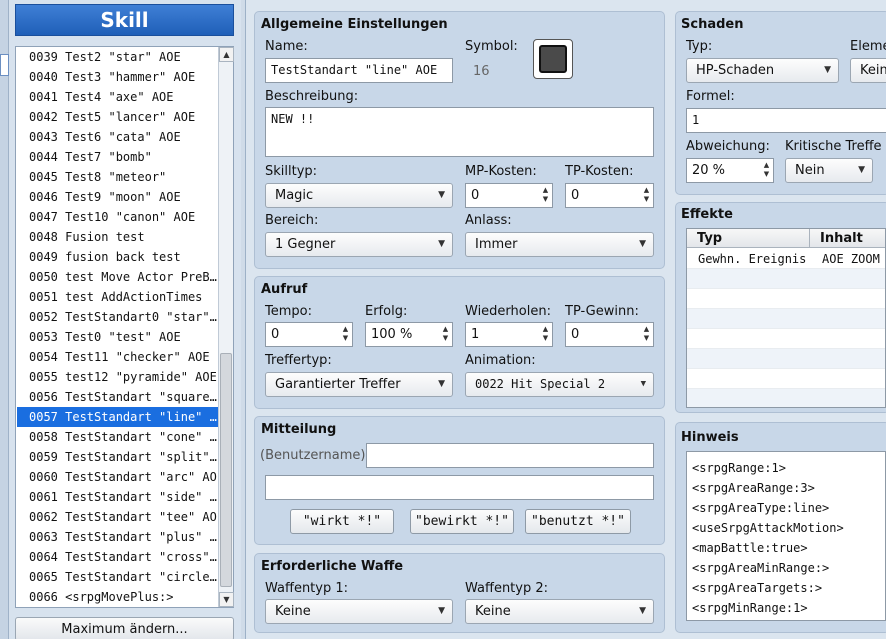  Describe the element at coordinates (509, 334) in the screenshot. I see `repeat-spinner: 1 ▲ ▼` at that location.